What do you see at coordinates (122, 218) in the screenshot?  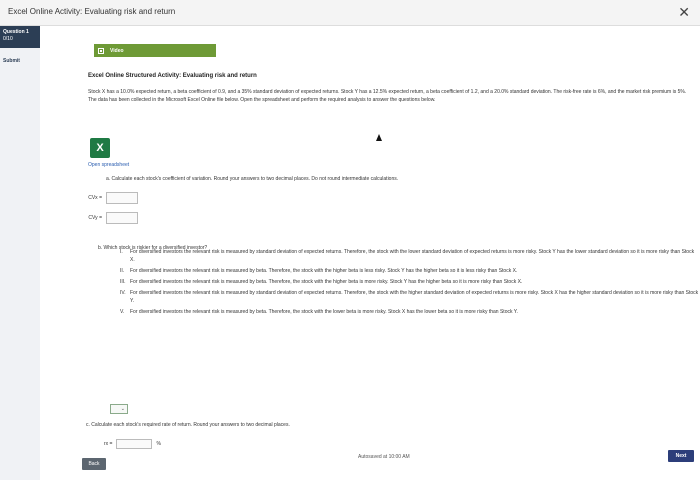 I see `cvy-input` at bounding box center [122, 218].